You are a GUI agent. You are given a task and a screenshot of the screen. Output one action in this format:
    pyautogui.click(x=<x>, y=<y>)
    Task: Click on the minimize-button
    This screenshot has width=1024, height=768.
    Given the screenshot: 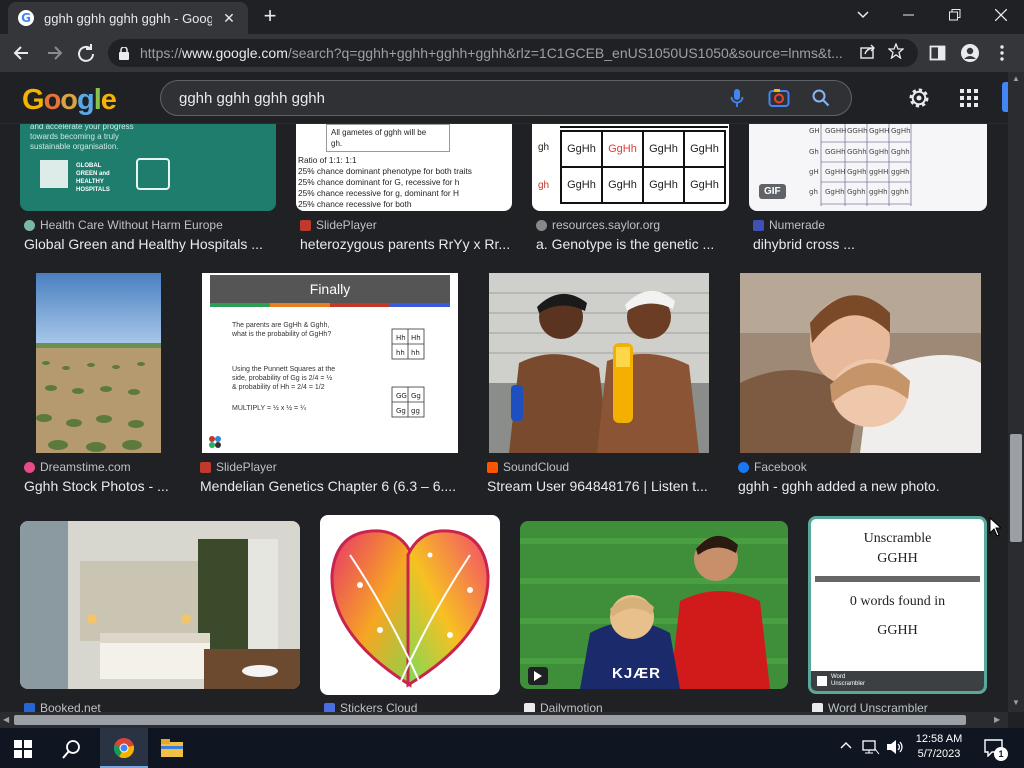 What is the action you would take?
    pyautogui.click(x=909, y=15)
    